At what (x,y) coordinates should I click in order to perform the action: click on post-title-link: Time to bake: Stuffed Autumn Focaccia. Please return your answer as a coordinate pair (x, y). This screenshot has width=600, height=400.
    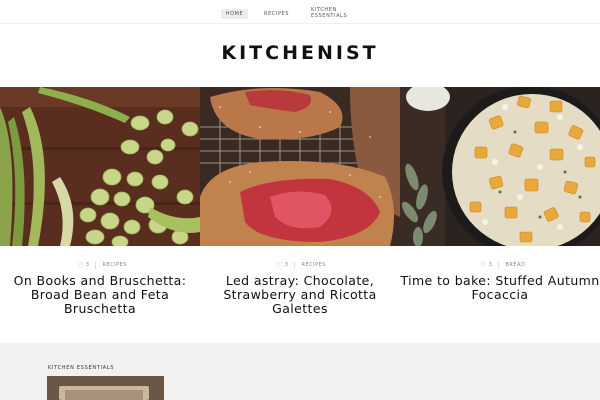
    Looking at the image, I should click on (500, 288).